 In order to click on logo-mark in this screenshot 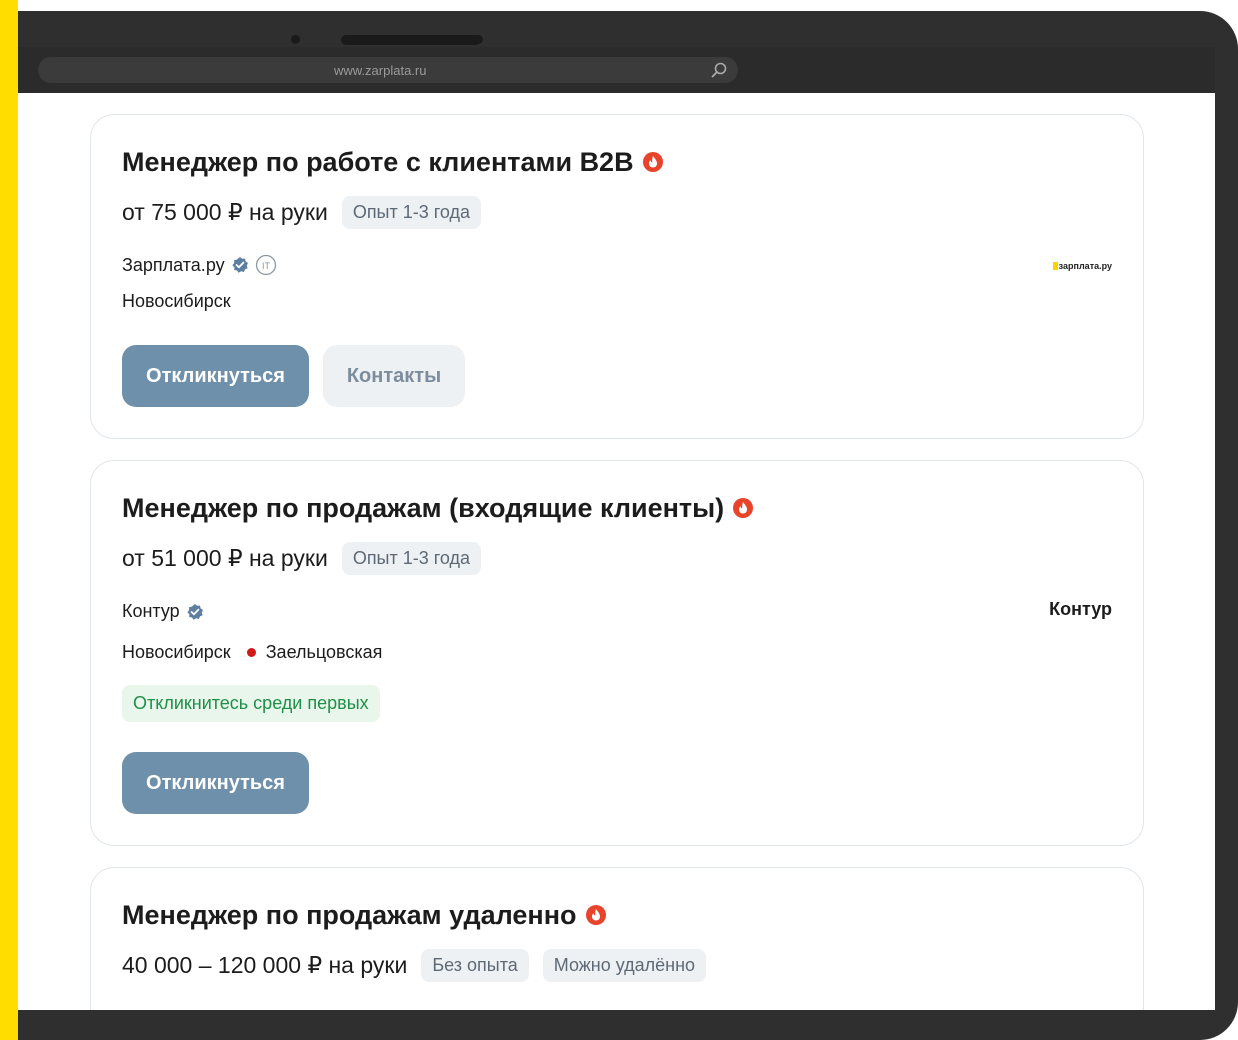, I will do `click(1055, 266)`.